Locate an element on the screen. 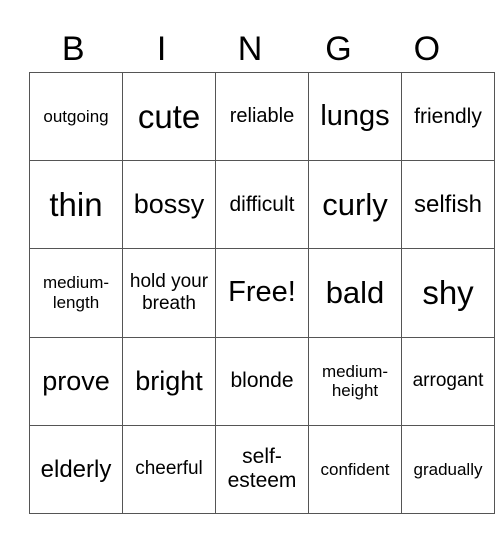 The image size is (500, 544). bingo-cell: medium-length is located at coordinates (76, 293).